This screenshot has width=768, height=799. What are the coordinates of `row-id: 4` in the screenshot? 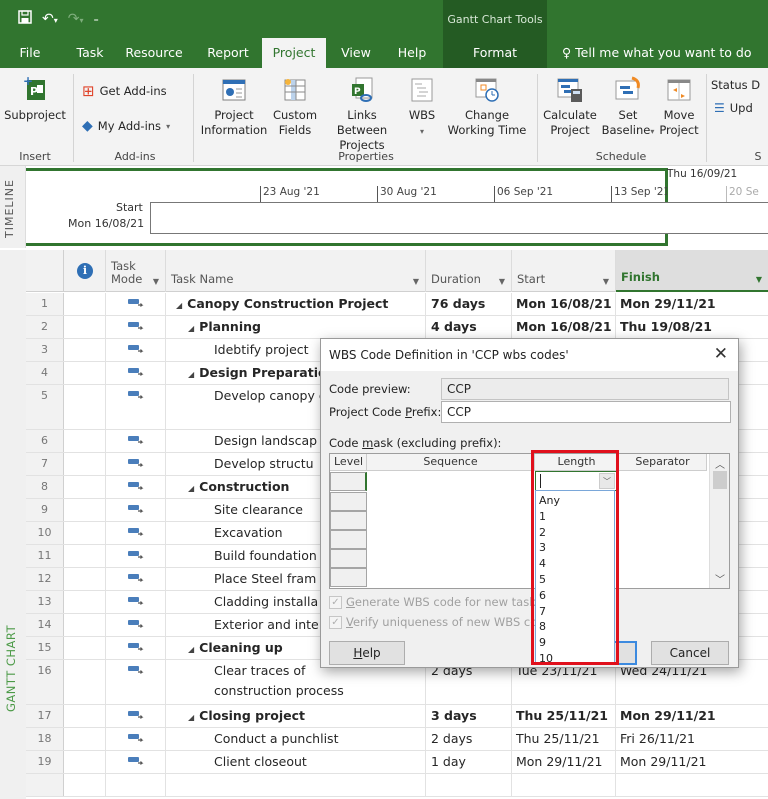 It's located at (45, 373).